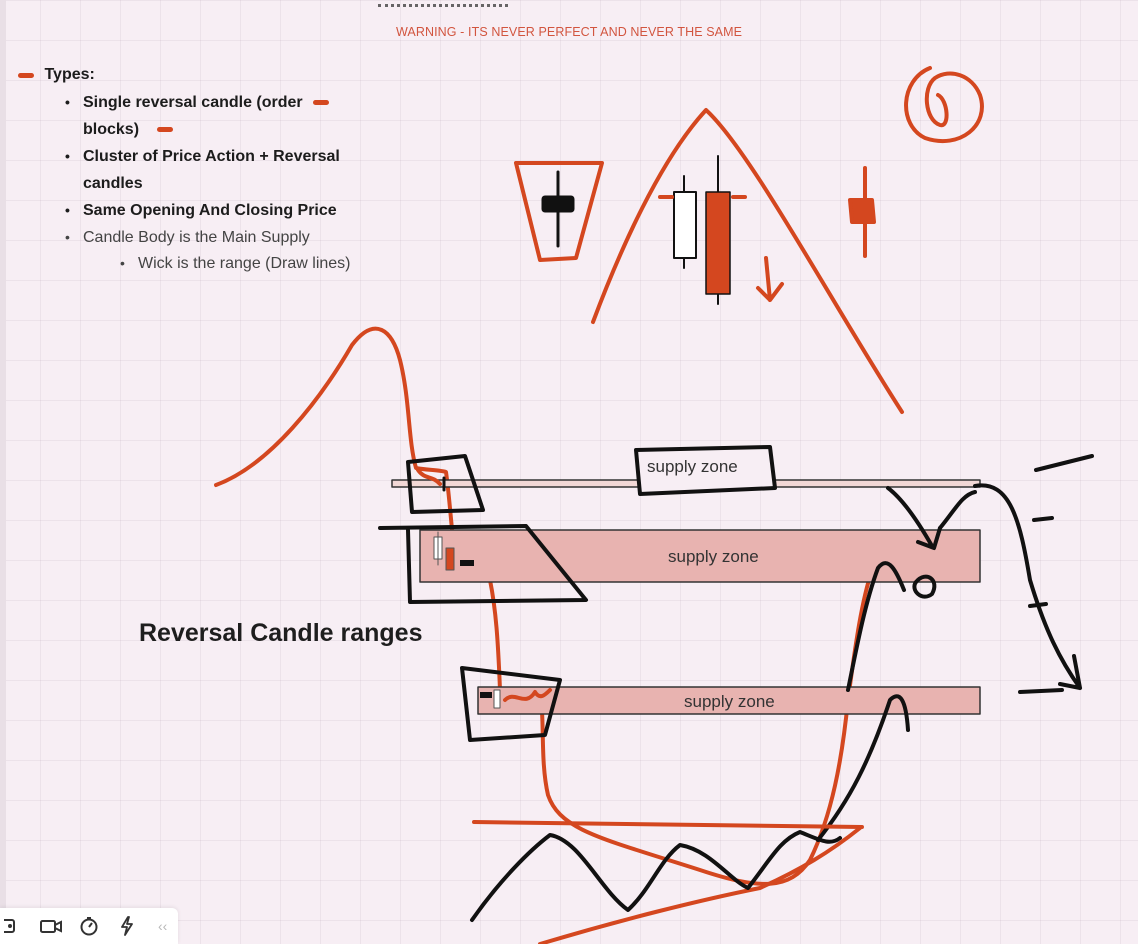 This screenshot has height=944, width=1138. I want to click on circle-doodle, so click(944, 105).